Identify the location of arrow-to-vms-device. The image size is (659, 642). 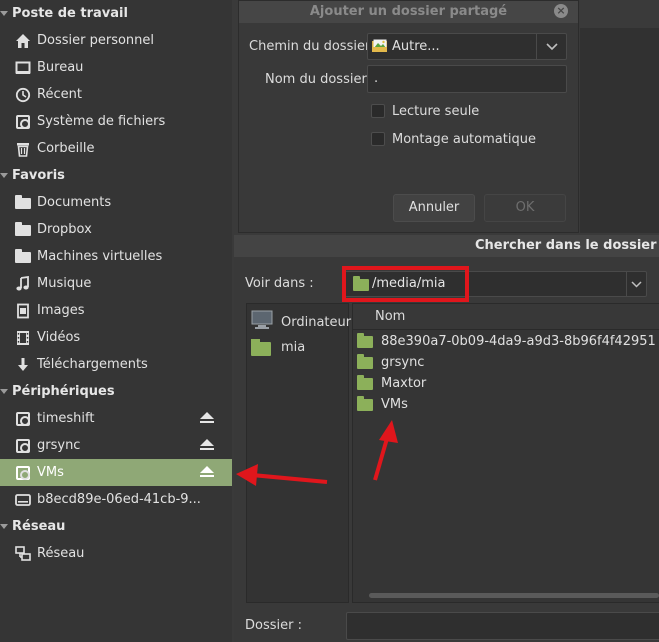
(282, 475).